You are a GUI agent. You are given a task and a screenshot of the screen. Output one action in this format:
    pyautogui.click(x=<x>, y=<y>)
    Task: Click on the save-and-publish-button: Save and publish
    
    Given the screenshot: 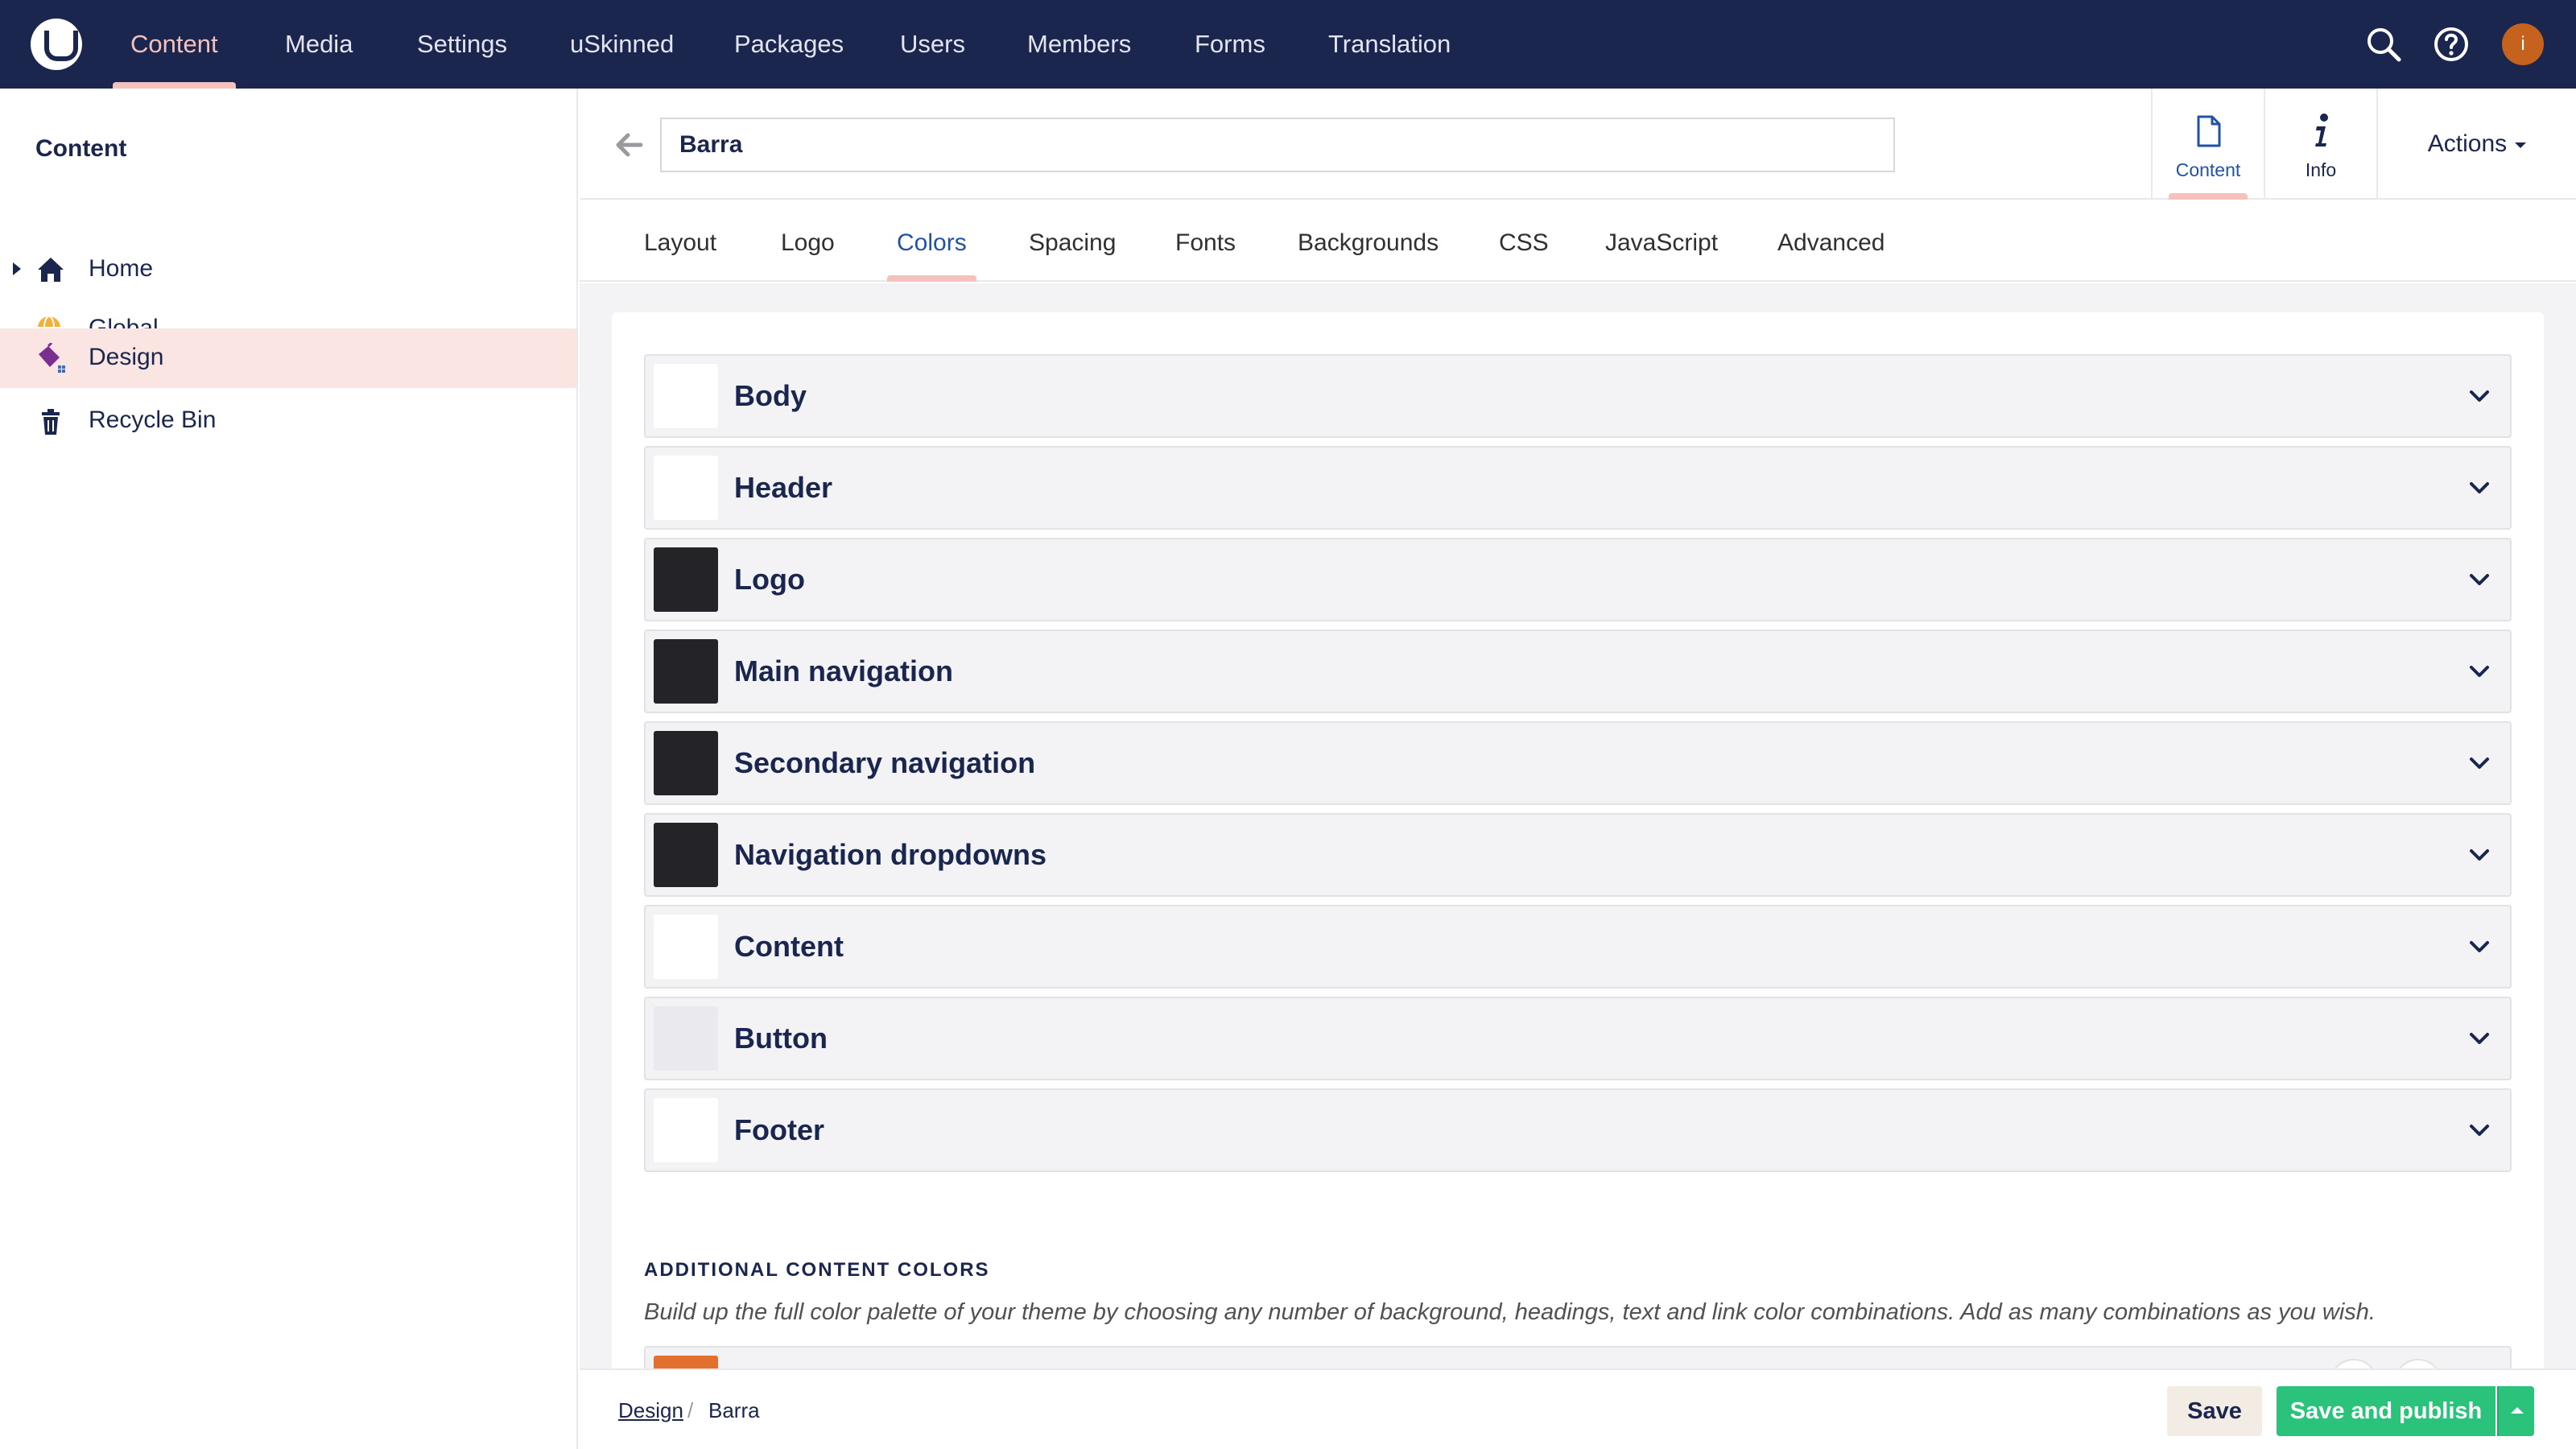 What is the action you would take?
    pyautogui.click(x=2386, y=1411)
    